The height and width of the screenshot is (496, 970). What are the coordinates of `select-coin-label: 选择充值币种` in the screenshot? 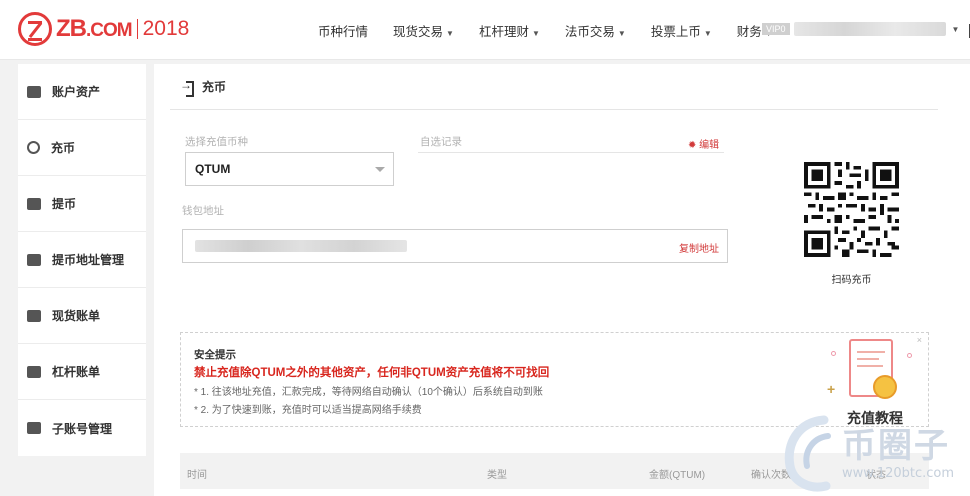 It's located at (216, 142).